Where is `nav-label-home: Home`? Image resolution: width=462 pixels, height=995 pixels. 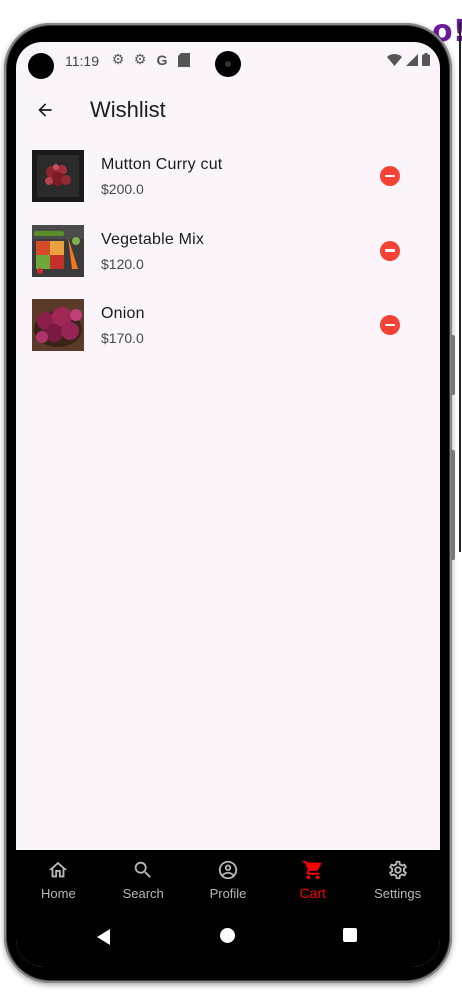
nav-label-home: Home is located at coordinates (58, 893).